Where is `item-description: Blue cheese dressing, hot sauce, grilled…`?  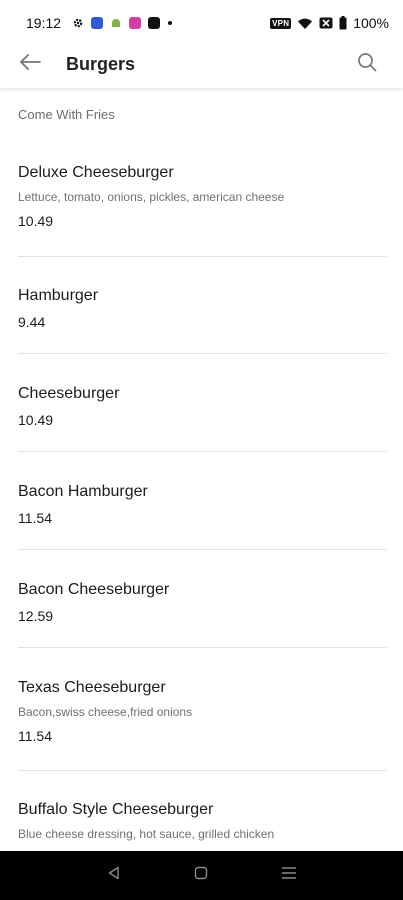 item-description: Blue cheese dressing, hot sauce, grilled… is located at coordinates (146, 834).